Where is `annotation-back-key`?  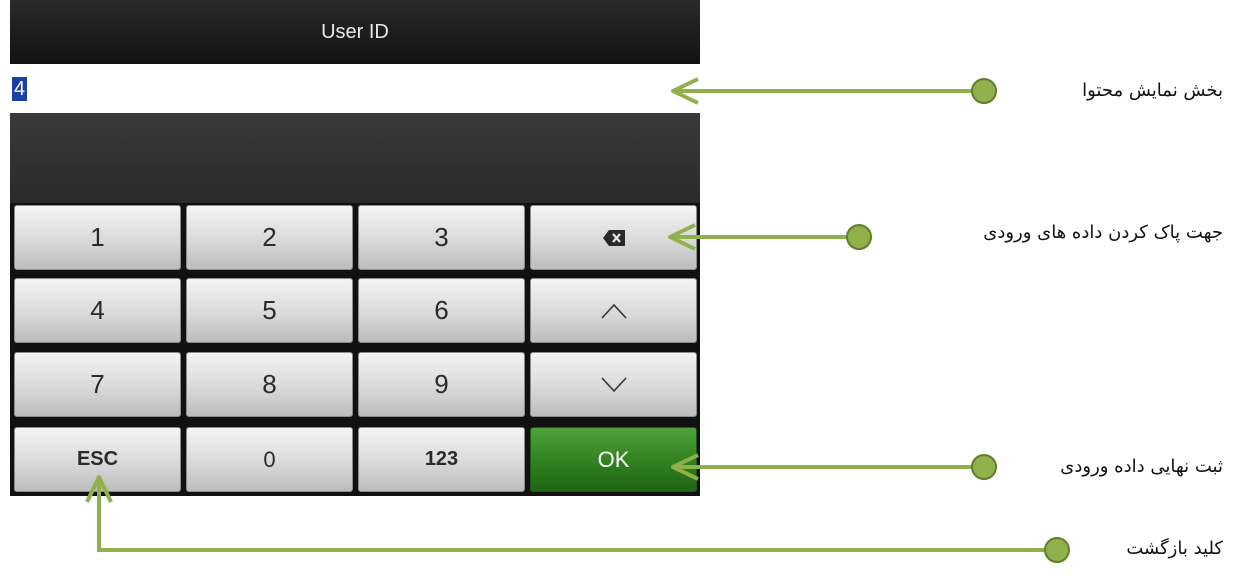
annotation-back-key is located at coordinates (577, 519).